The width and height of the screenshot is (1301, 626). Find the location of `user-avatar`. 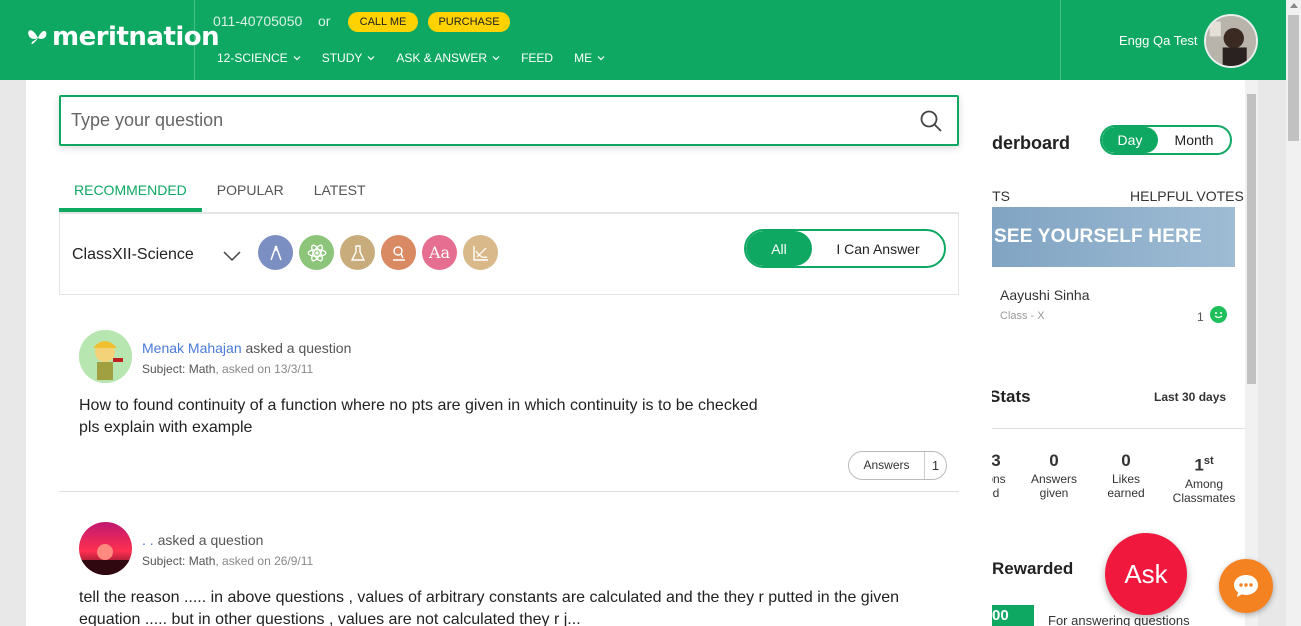

user-avatar is located at coordinates (1231, 41).